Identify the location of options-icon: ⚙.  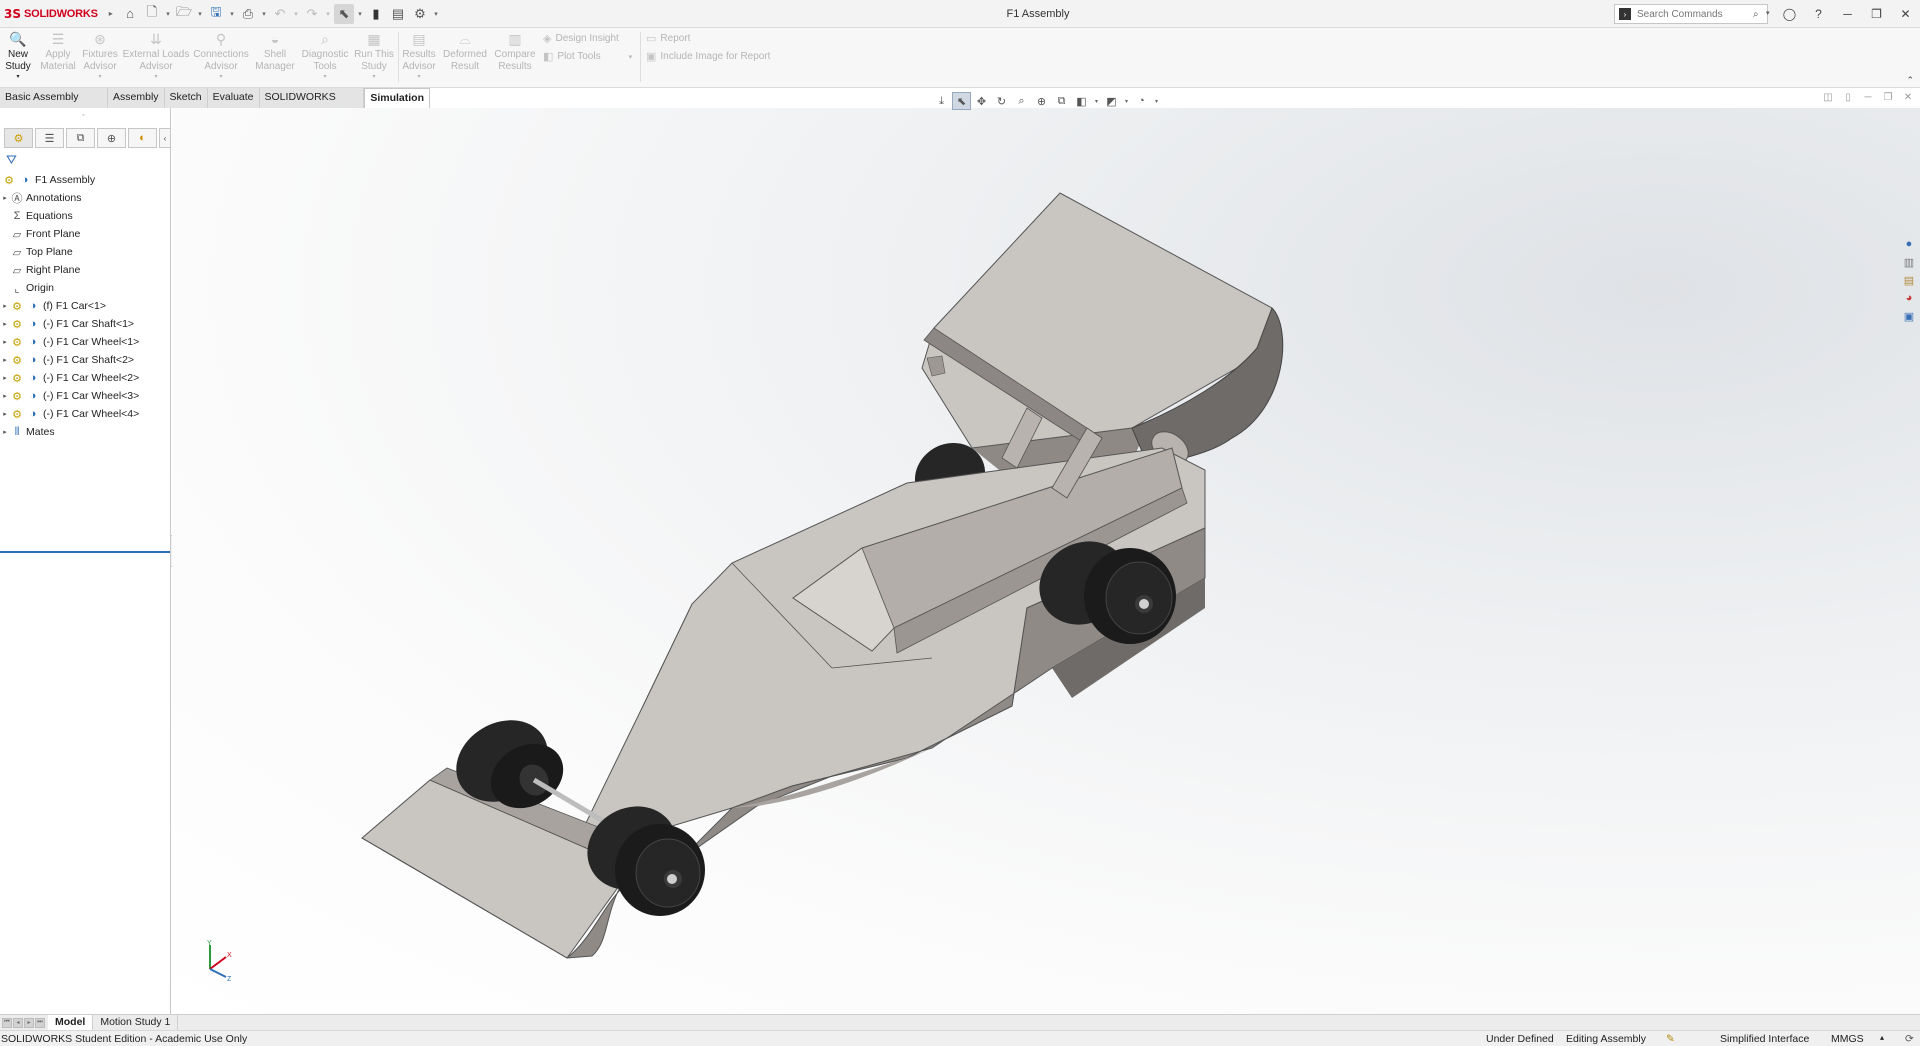
(420, 14).